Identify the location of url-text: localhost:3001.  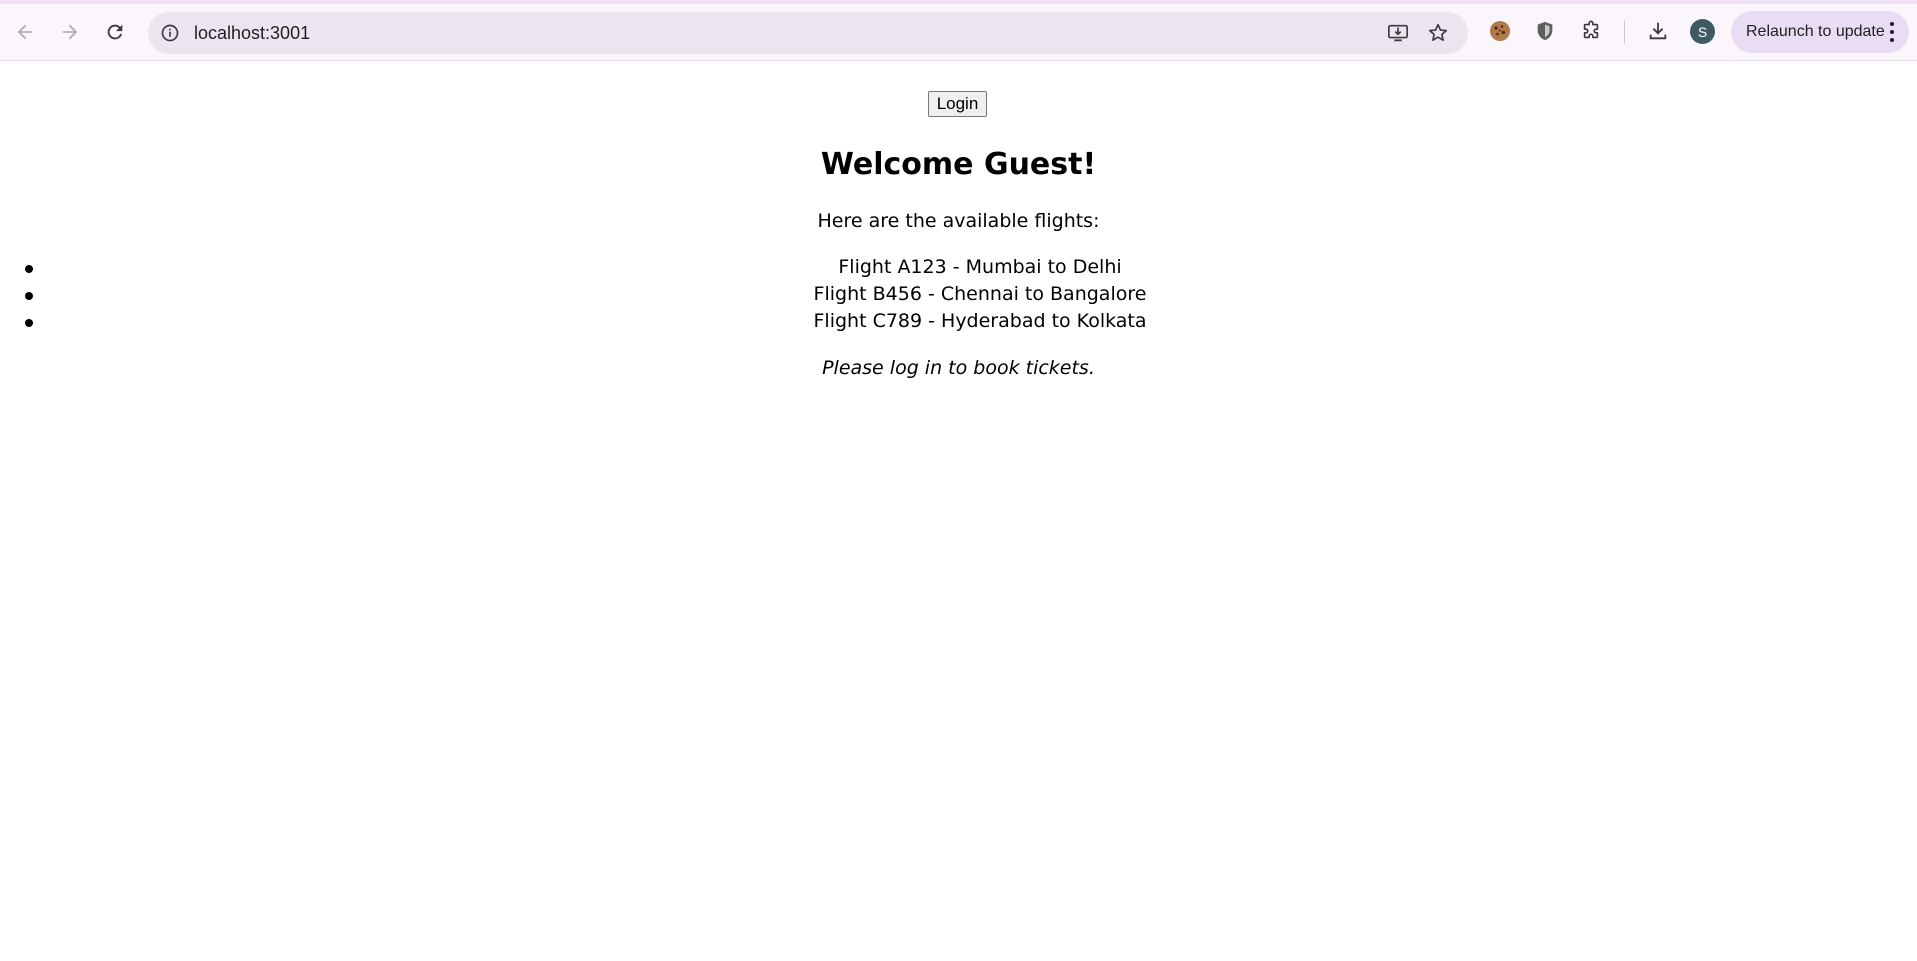
(252, 33).